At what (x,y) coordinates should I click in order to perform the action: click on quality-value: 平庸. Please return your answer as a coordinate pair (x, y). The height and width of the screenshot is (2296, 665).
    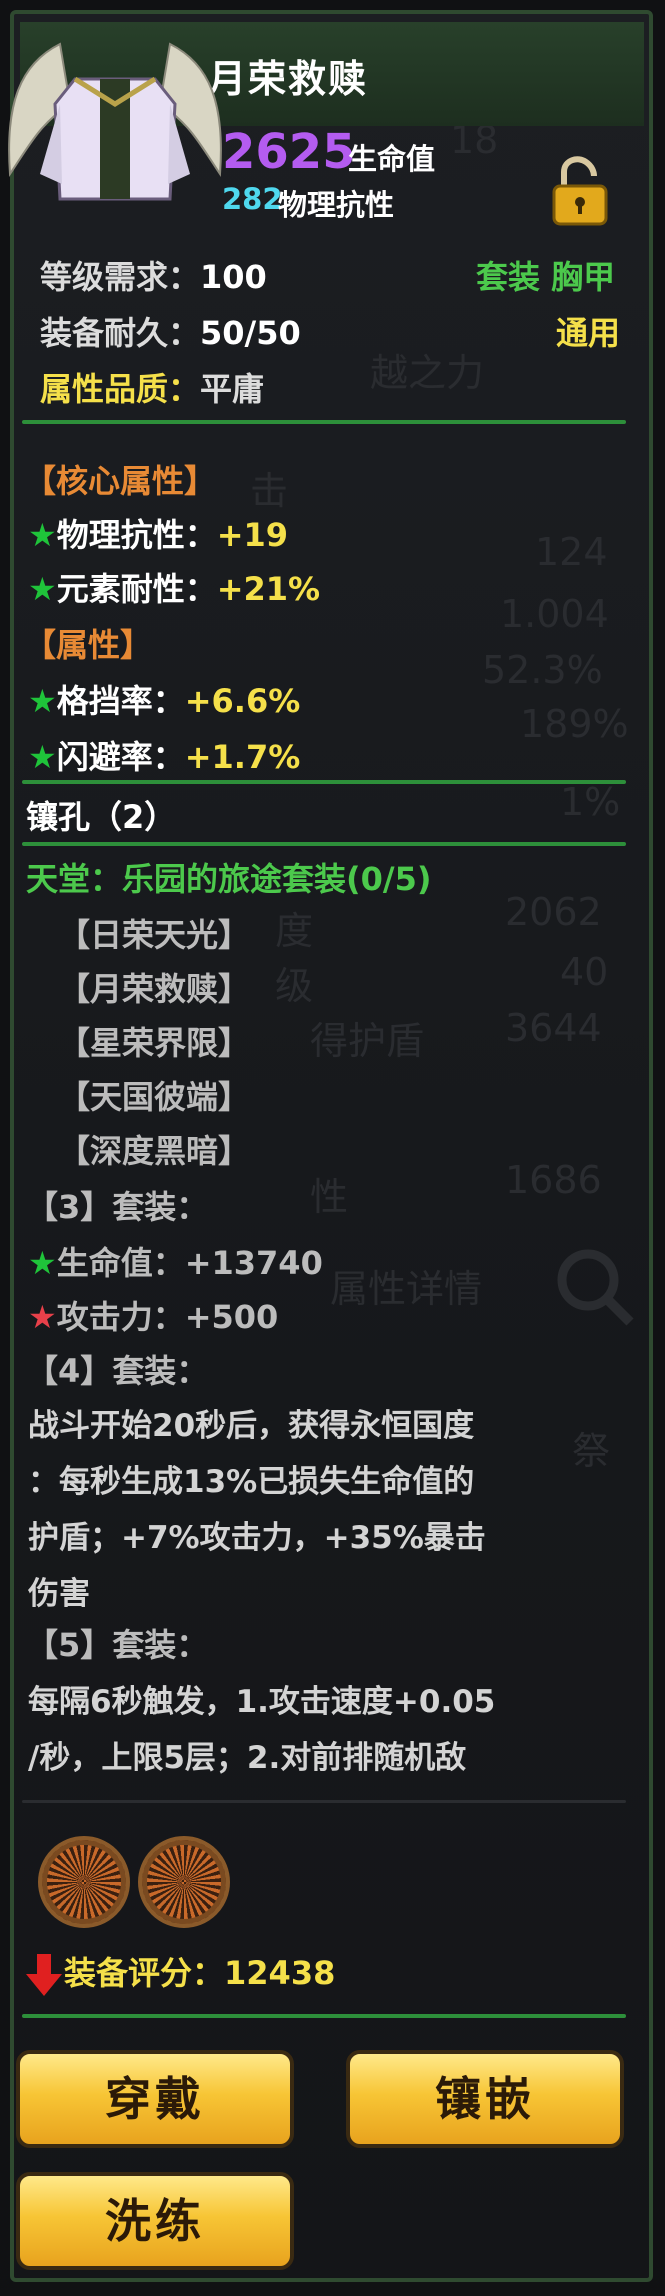
    Looking at the image, I should click on (232, 389).